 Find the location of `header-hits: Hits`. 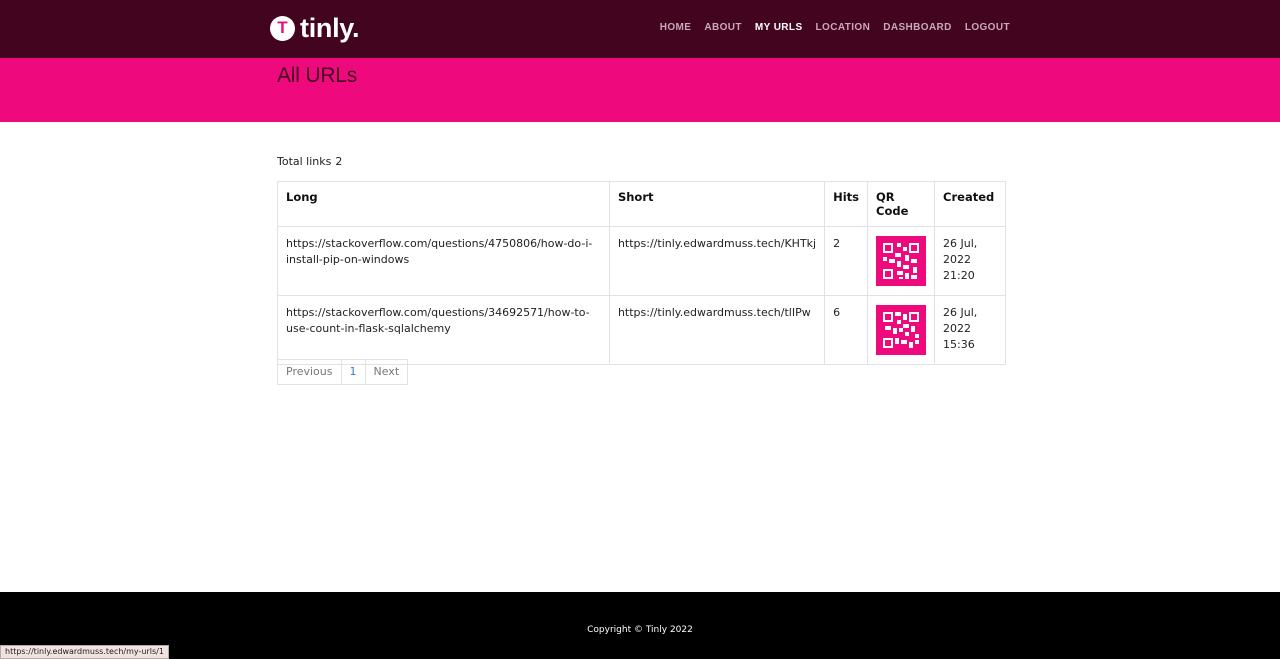

header-hits: Hits is located at coordinates (846, 204).